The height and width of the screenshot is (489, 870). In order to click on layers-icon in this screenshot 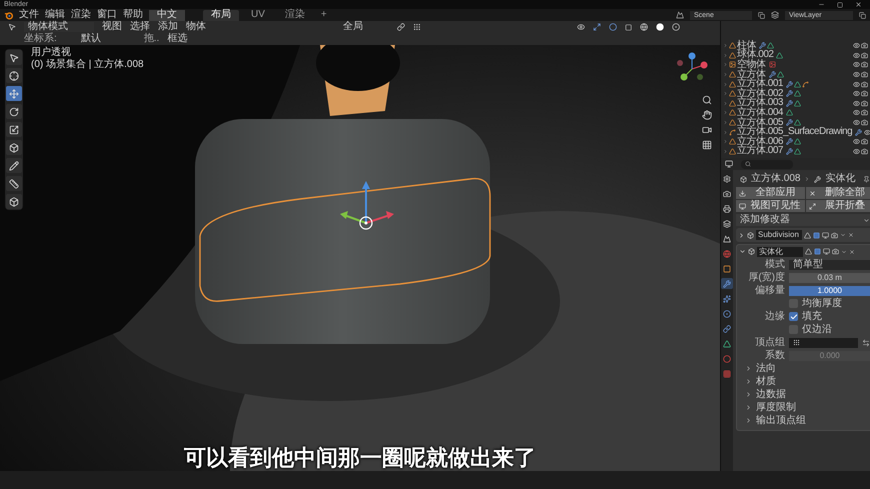, I will do `click(775, 15)`.